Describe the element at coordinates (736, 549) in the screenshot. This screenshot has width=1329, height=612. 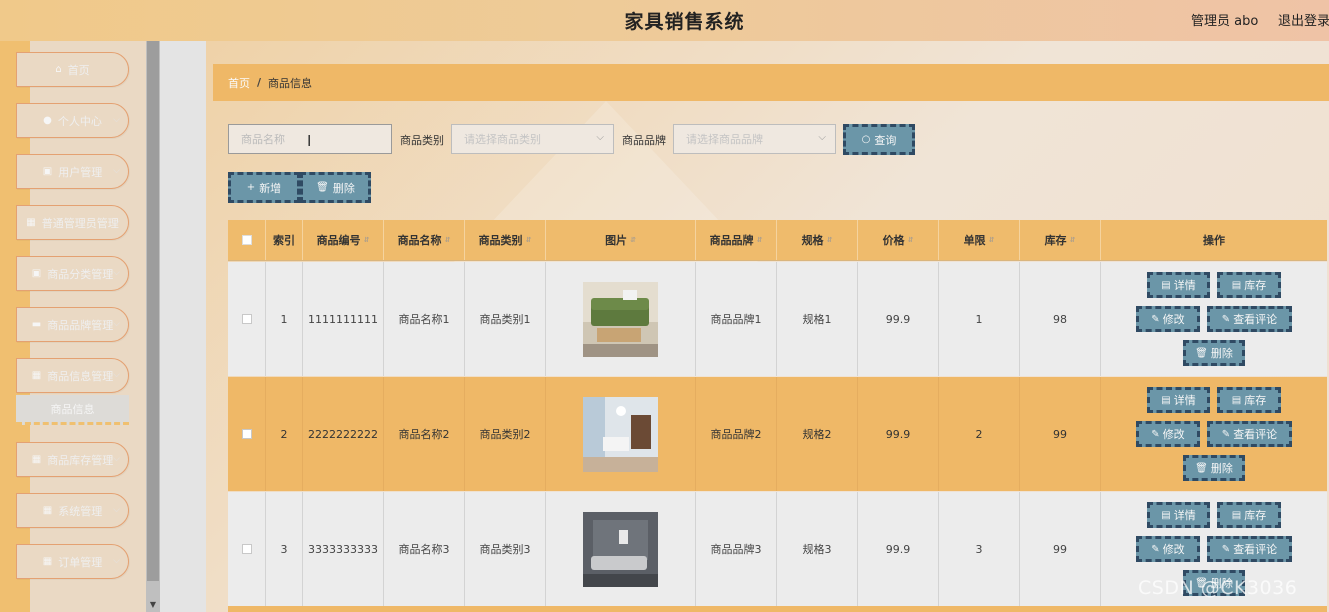
I see `brand-cell: 商品品牌3` at that location.